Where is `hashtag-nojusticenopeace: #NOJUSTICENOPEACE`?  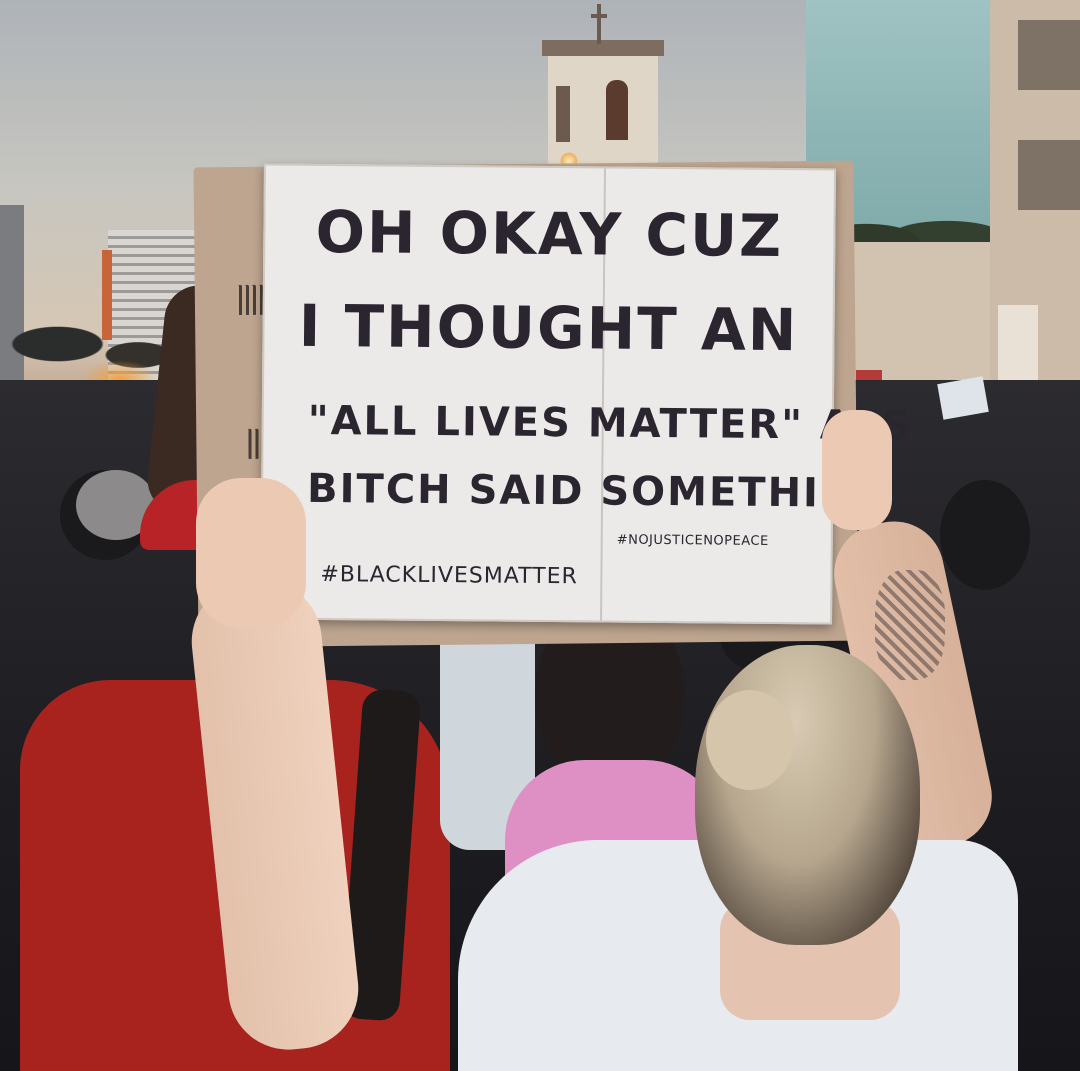 hashtag-nojusticenopeace: #NOJUSTICENOPEACE is located at coordinates (692, 540).